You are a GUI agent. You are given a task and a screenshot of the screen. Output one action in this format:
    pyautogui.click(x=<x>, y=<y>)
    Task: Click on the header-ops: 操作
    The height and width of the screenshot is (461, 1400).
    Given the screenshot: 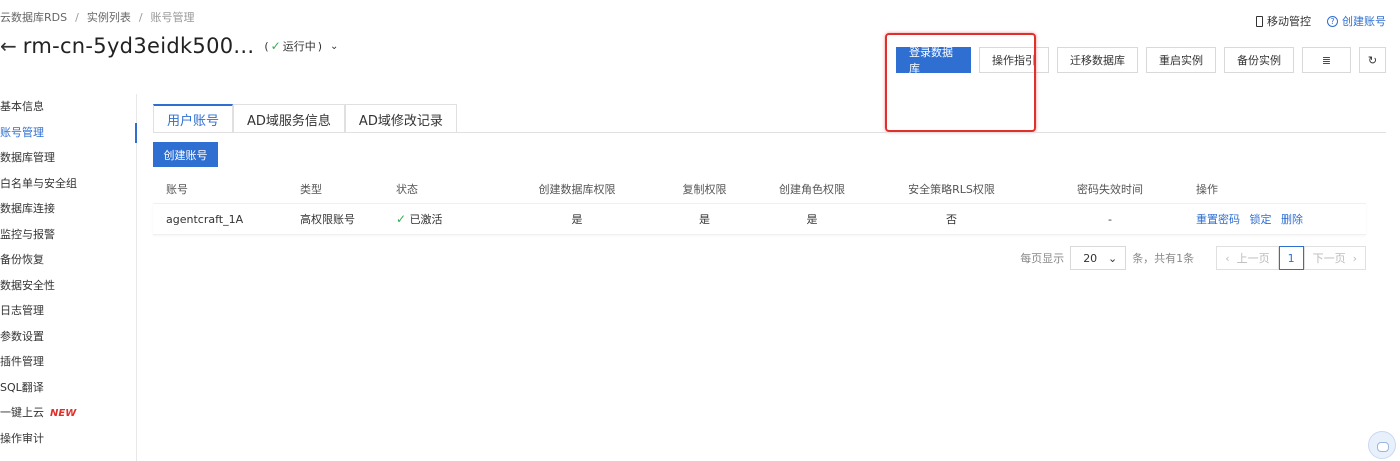 What is the action you would take?
    pyautogui.click(x=1207, y=189)
    